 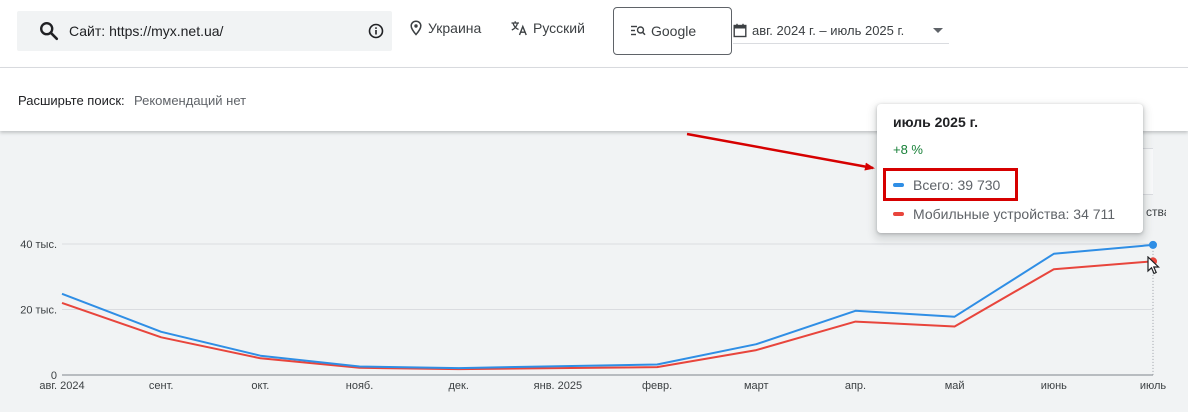 I want to click on search-field: Сайт: https://myx.net.ua/, so click(x=204, y=31).